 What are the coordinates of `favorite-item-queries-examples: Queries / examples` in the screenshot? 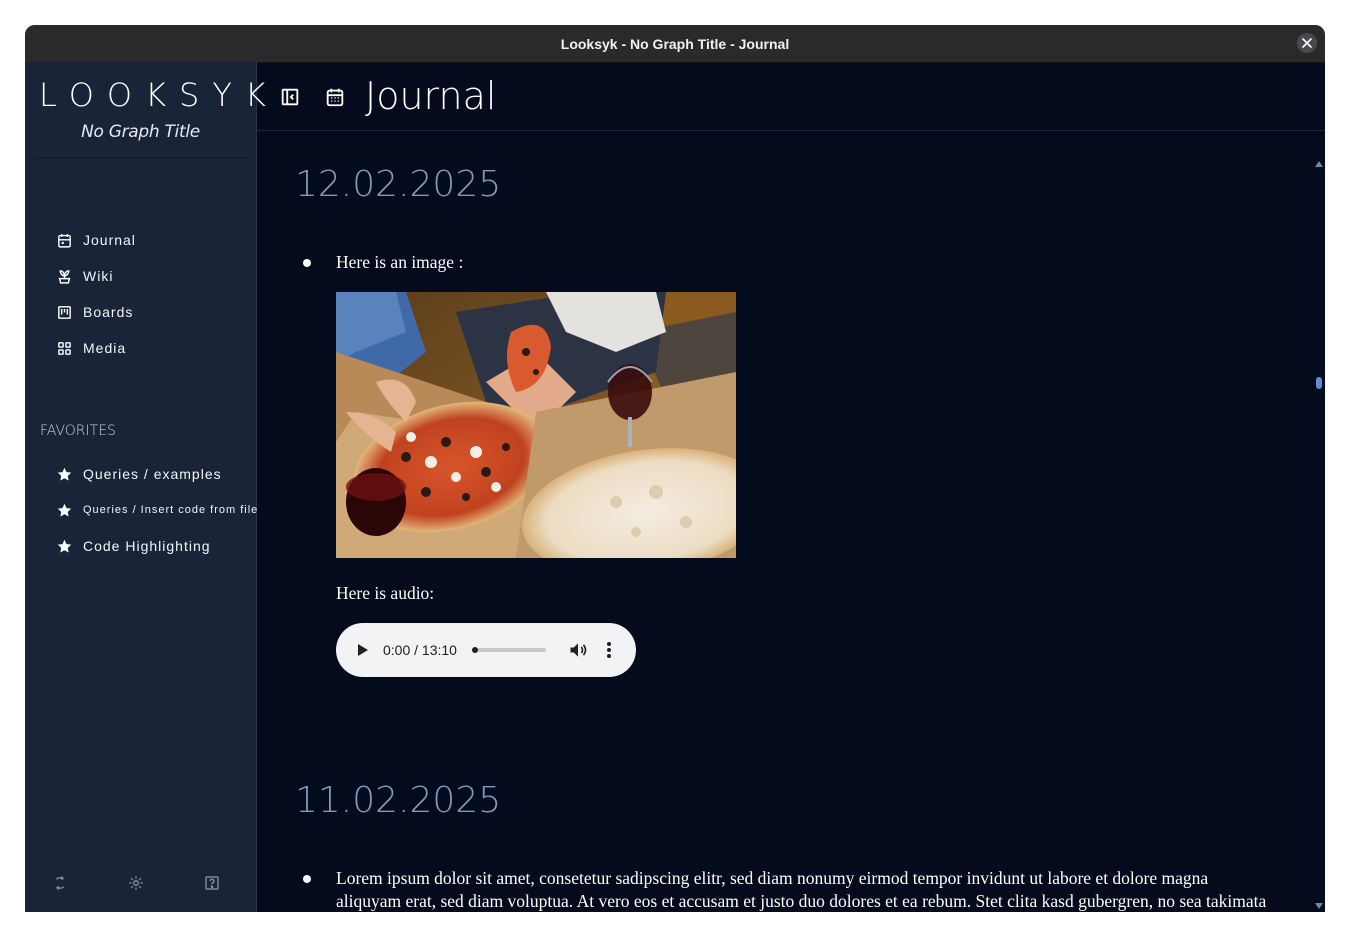 It's located at (157, 474).